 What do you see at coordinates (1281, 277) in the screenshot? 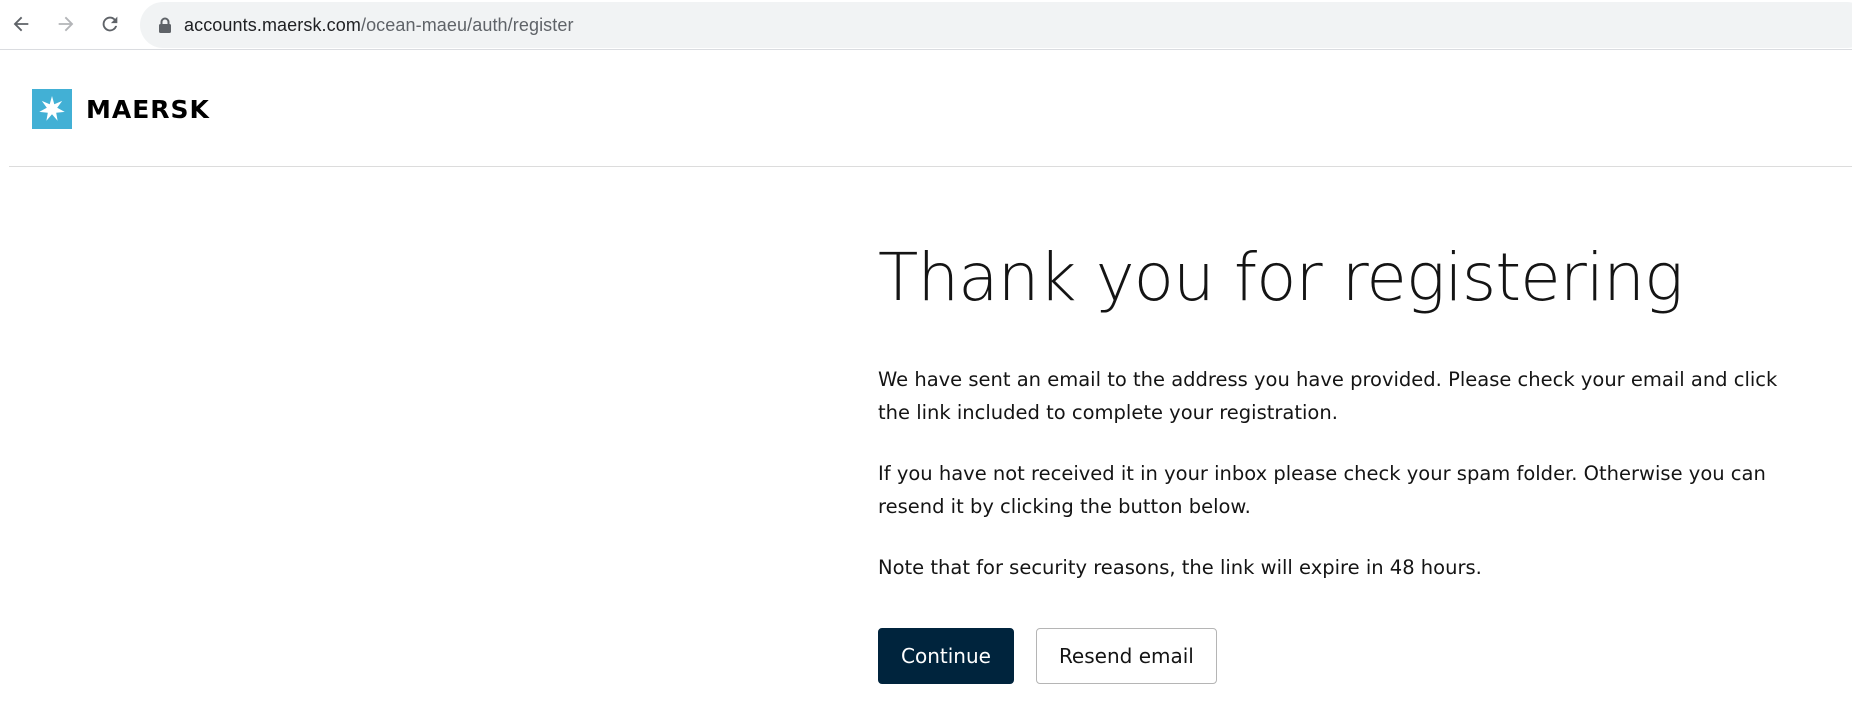
I see `page-title: Thank you for registering` at bounding box center [1281, 277].